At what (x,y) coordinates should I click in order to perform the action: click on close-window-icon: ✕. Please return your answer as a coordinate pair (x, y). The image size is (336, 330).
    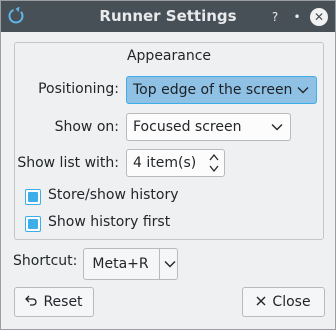
    Looking at the image, I should click on (319, 17).